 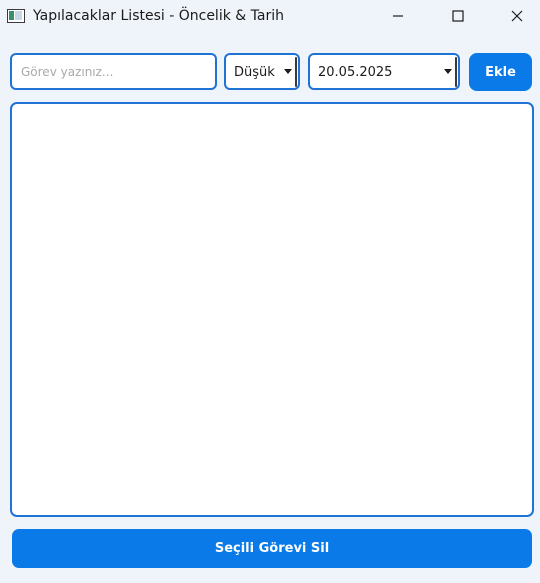 I want to click on priority-selected-value: Düşük, so click(x=254, y=72).